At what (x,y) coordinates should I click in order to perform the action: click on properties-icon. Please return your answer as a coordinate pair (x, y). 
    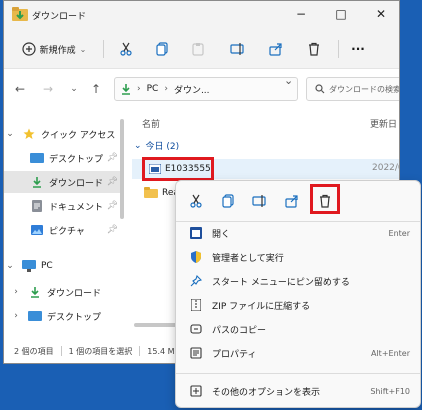
    Looking at the image, I should click on (196, 353).